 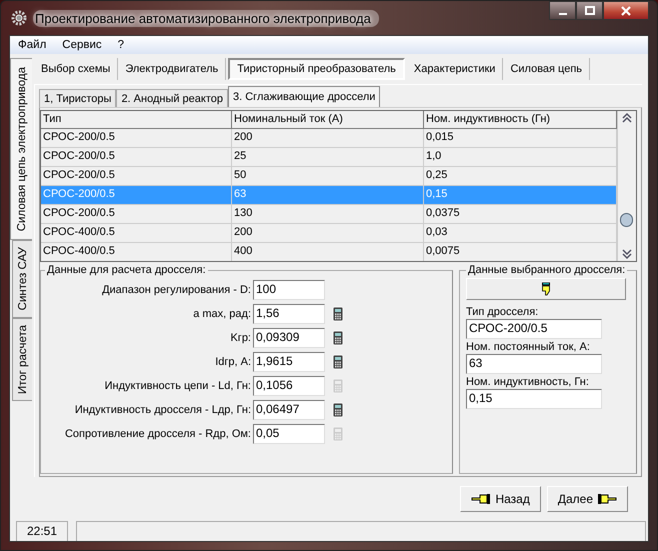 I want to click on table-cell: 25, so click(x=328, y=157).